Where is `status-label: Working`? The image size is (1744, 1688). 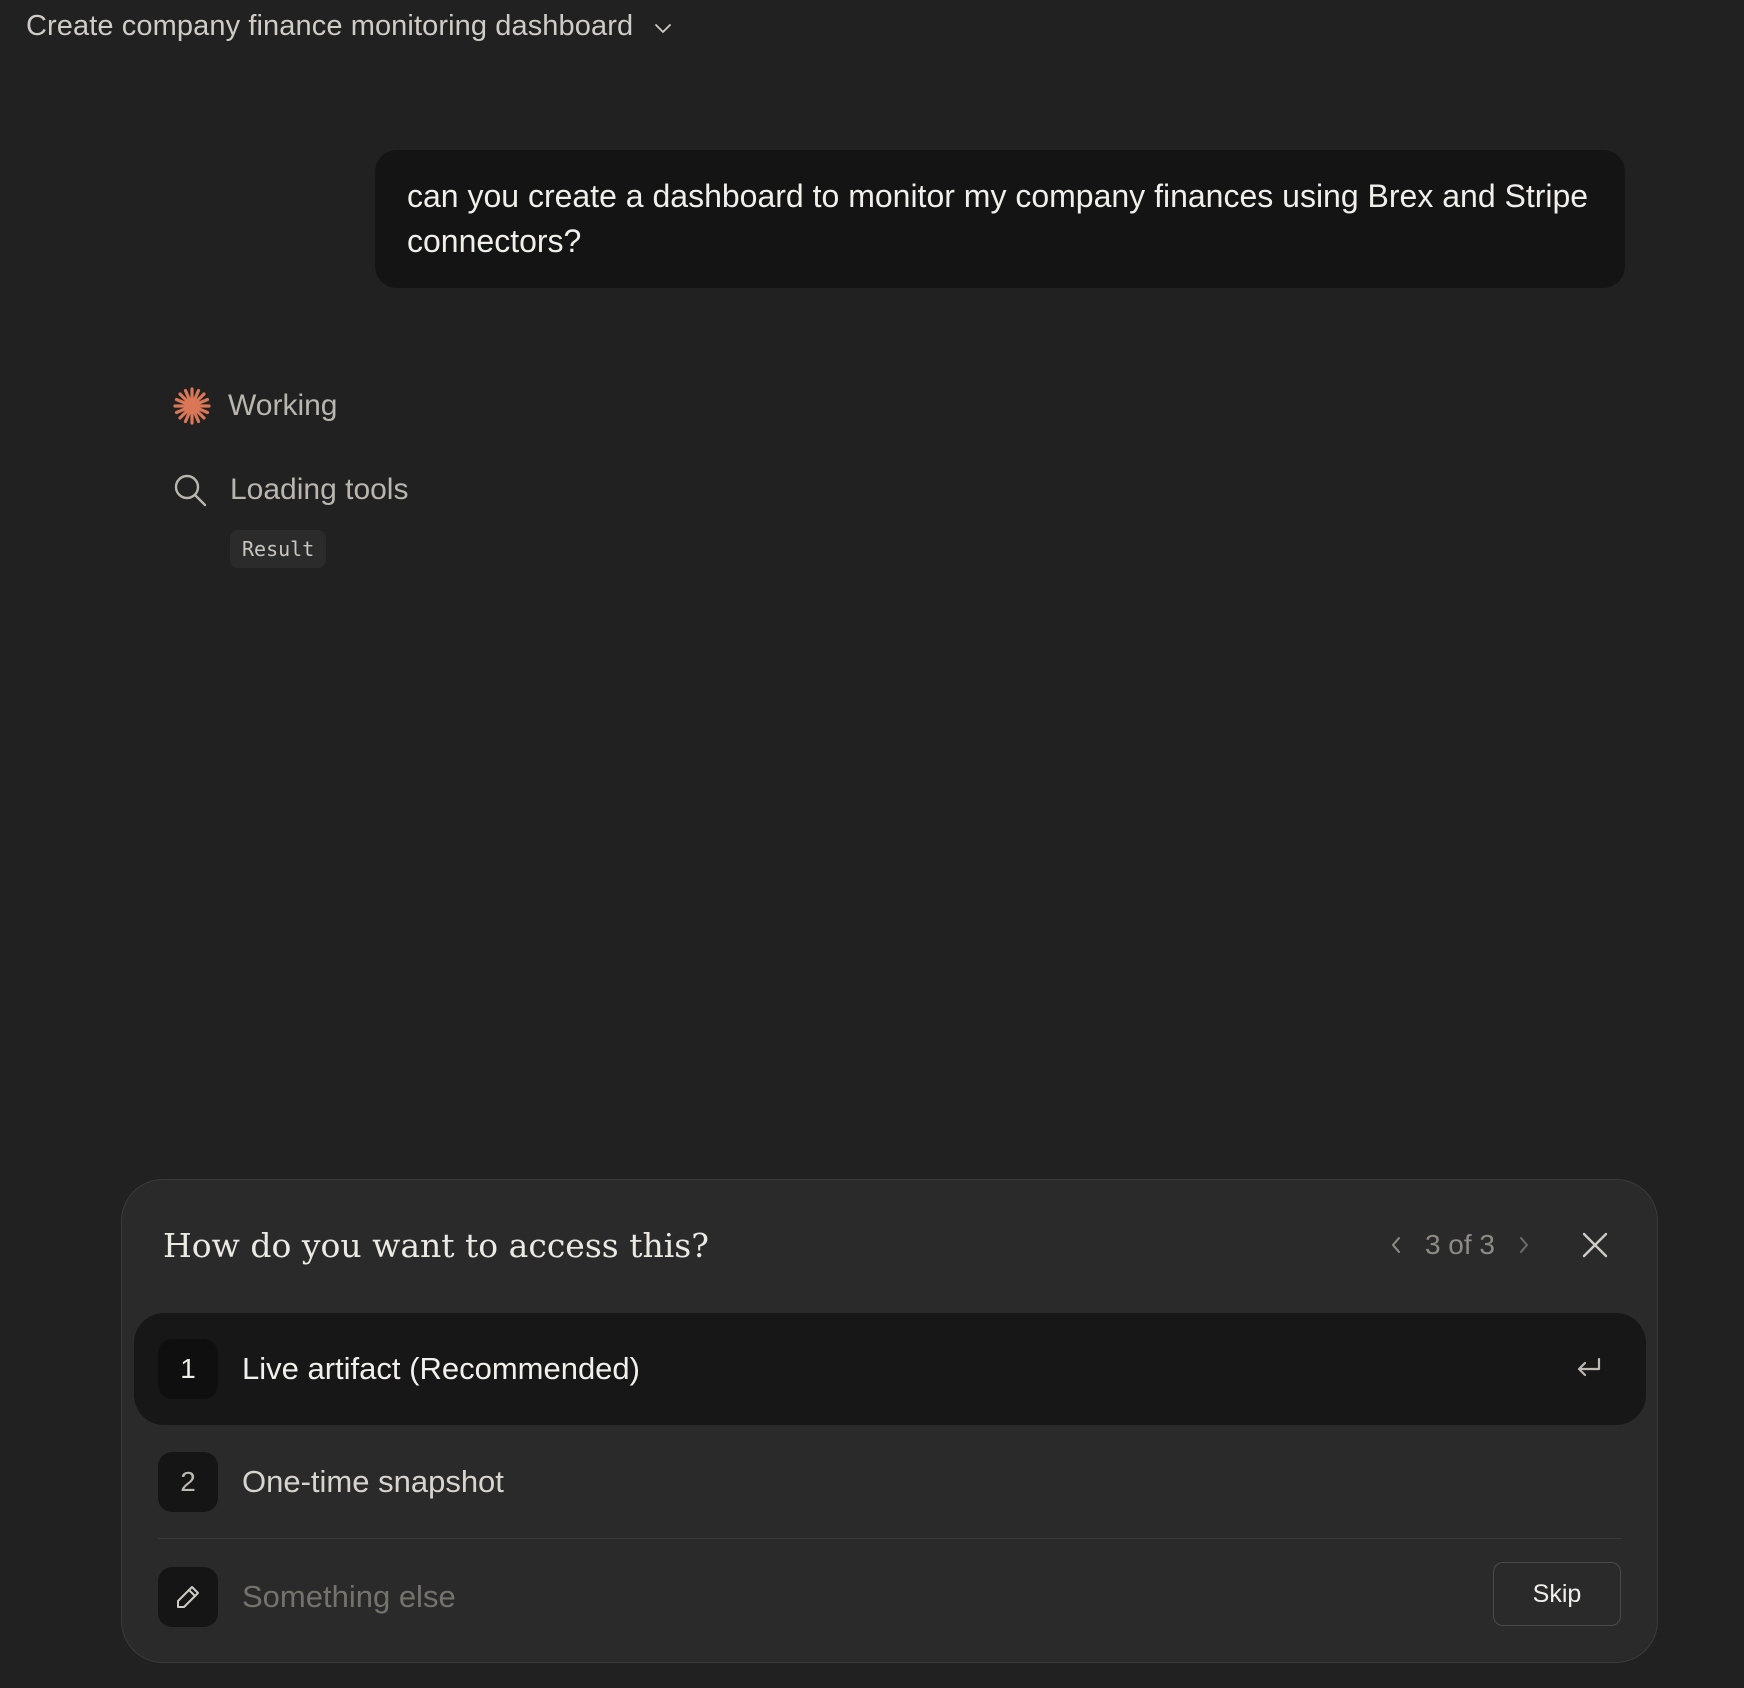
status-label: Working is located at coordinates (283, 405).